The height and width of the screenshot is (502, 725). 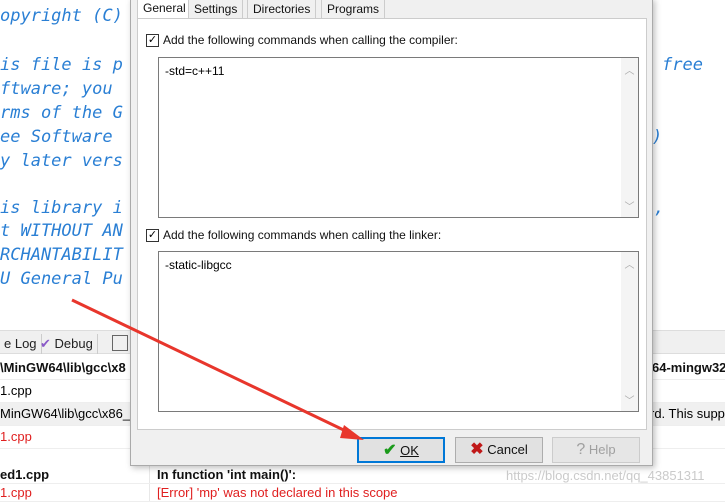 What do you see at coordinates (164, 9) in the screenshot?
I see `tab-general: General` at bounding box center [164, 9].